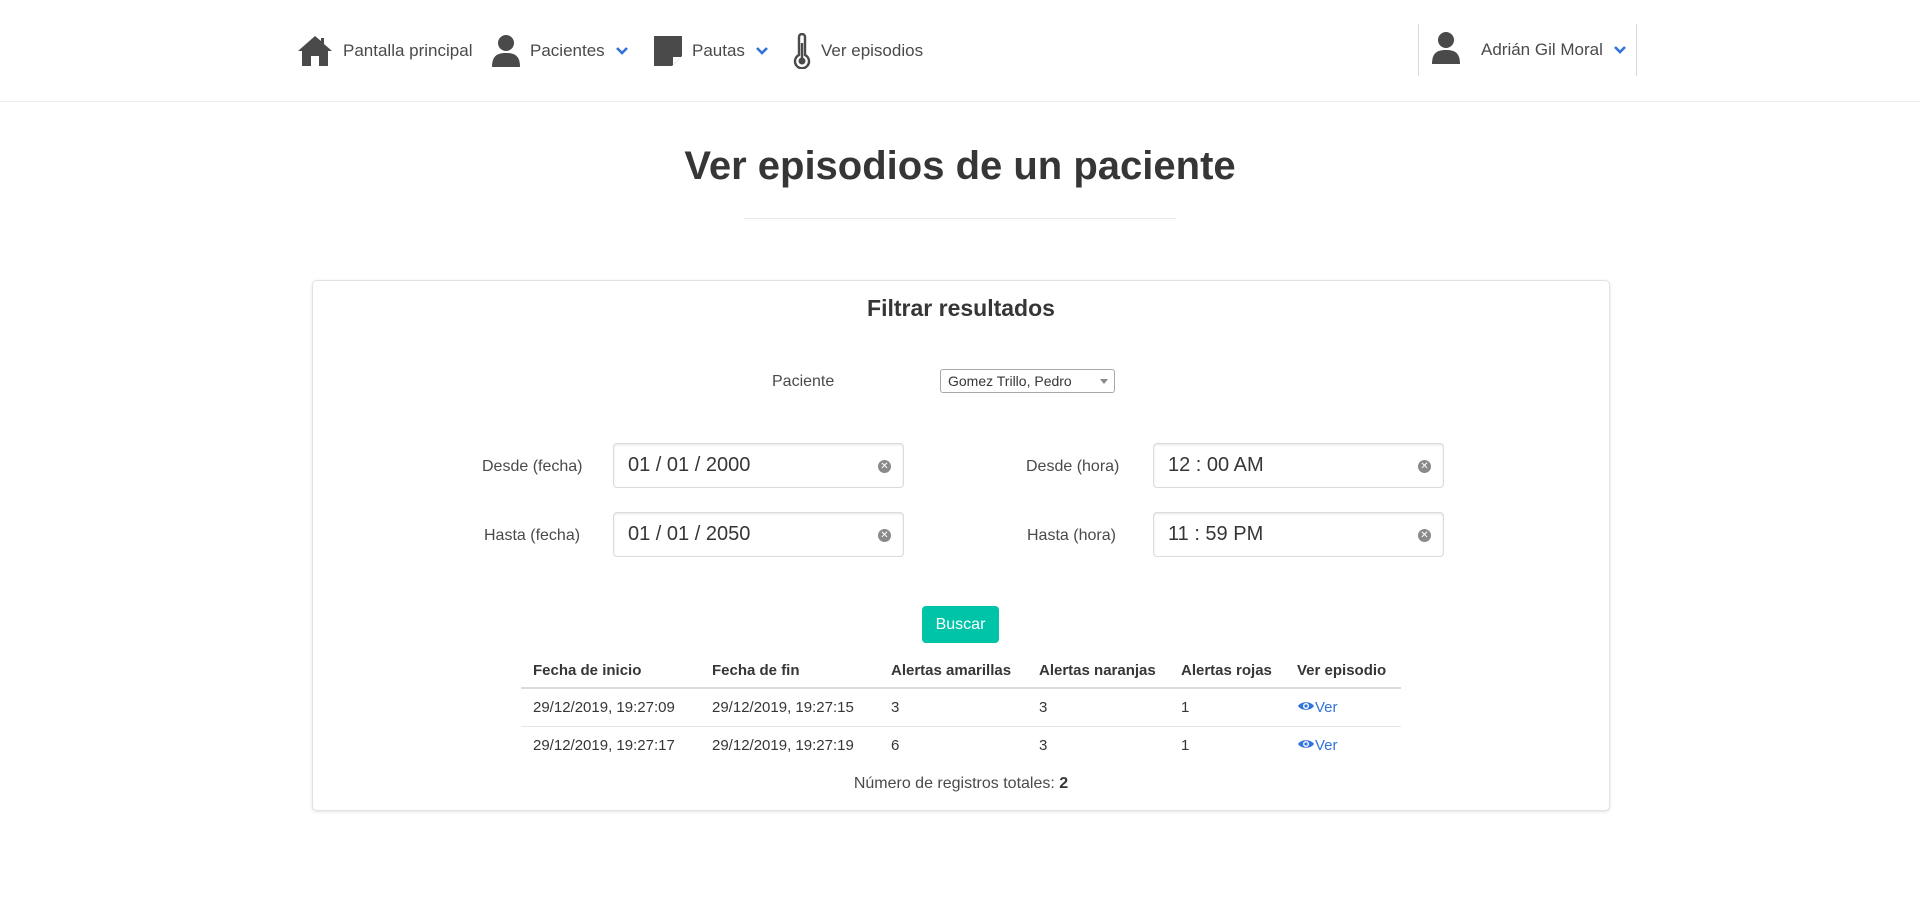 Image resolution: width=1920 pixels, height=915 pixels. I want to click on from-time-field: 12 : 00 AM ✕, so click(1298, 465).